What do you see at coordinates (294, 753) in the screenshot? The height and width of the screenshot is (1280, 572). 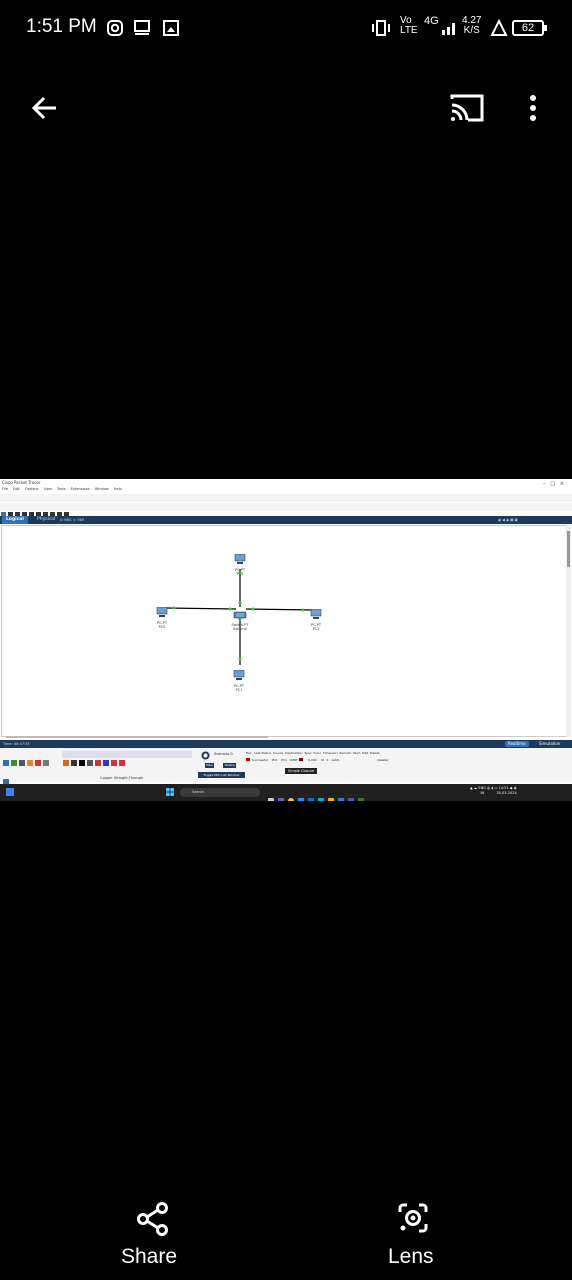 I see `header-destination: Destination` at bounding box center [294, 753].